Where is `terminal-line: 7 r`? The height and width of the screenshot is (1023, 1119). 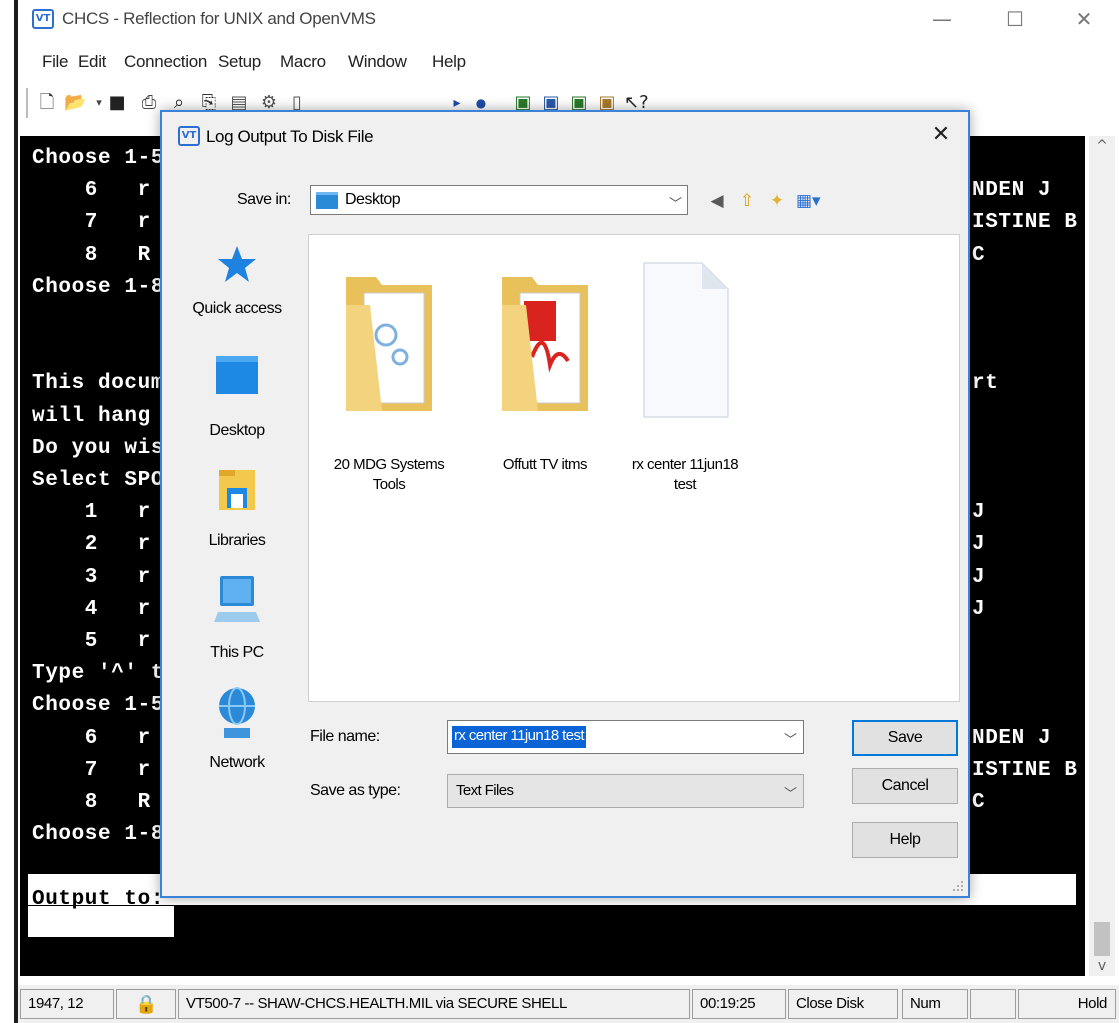
terminal-line: 7 r is located at coordinates (91, 770).